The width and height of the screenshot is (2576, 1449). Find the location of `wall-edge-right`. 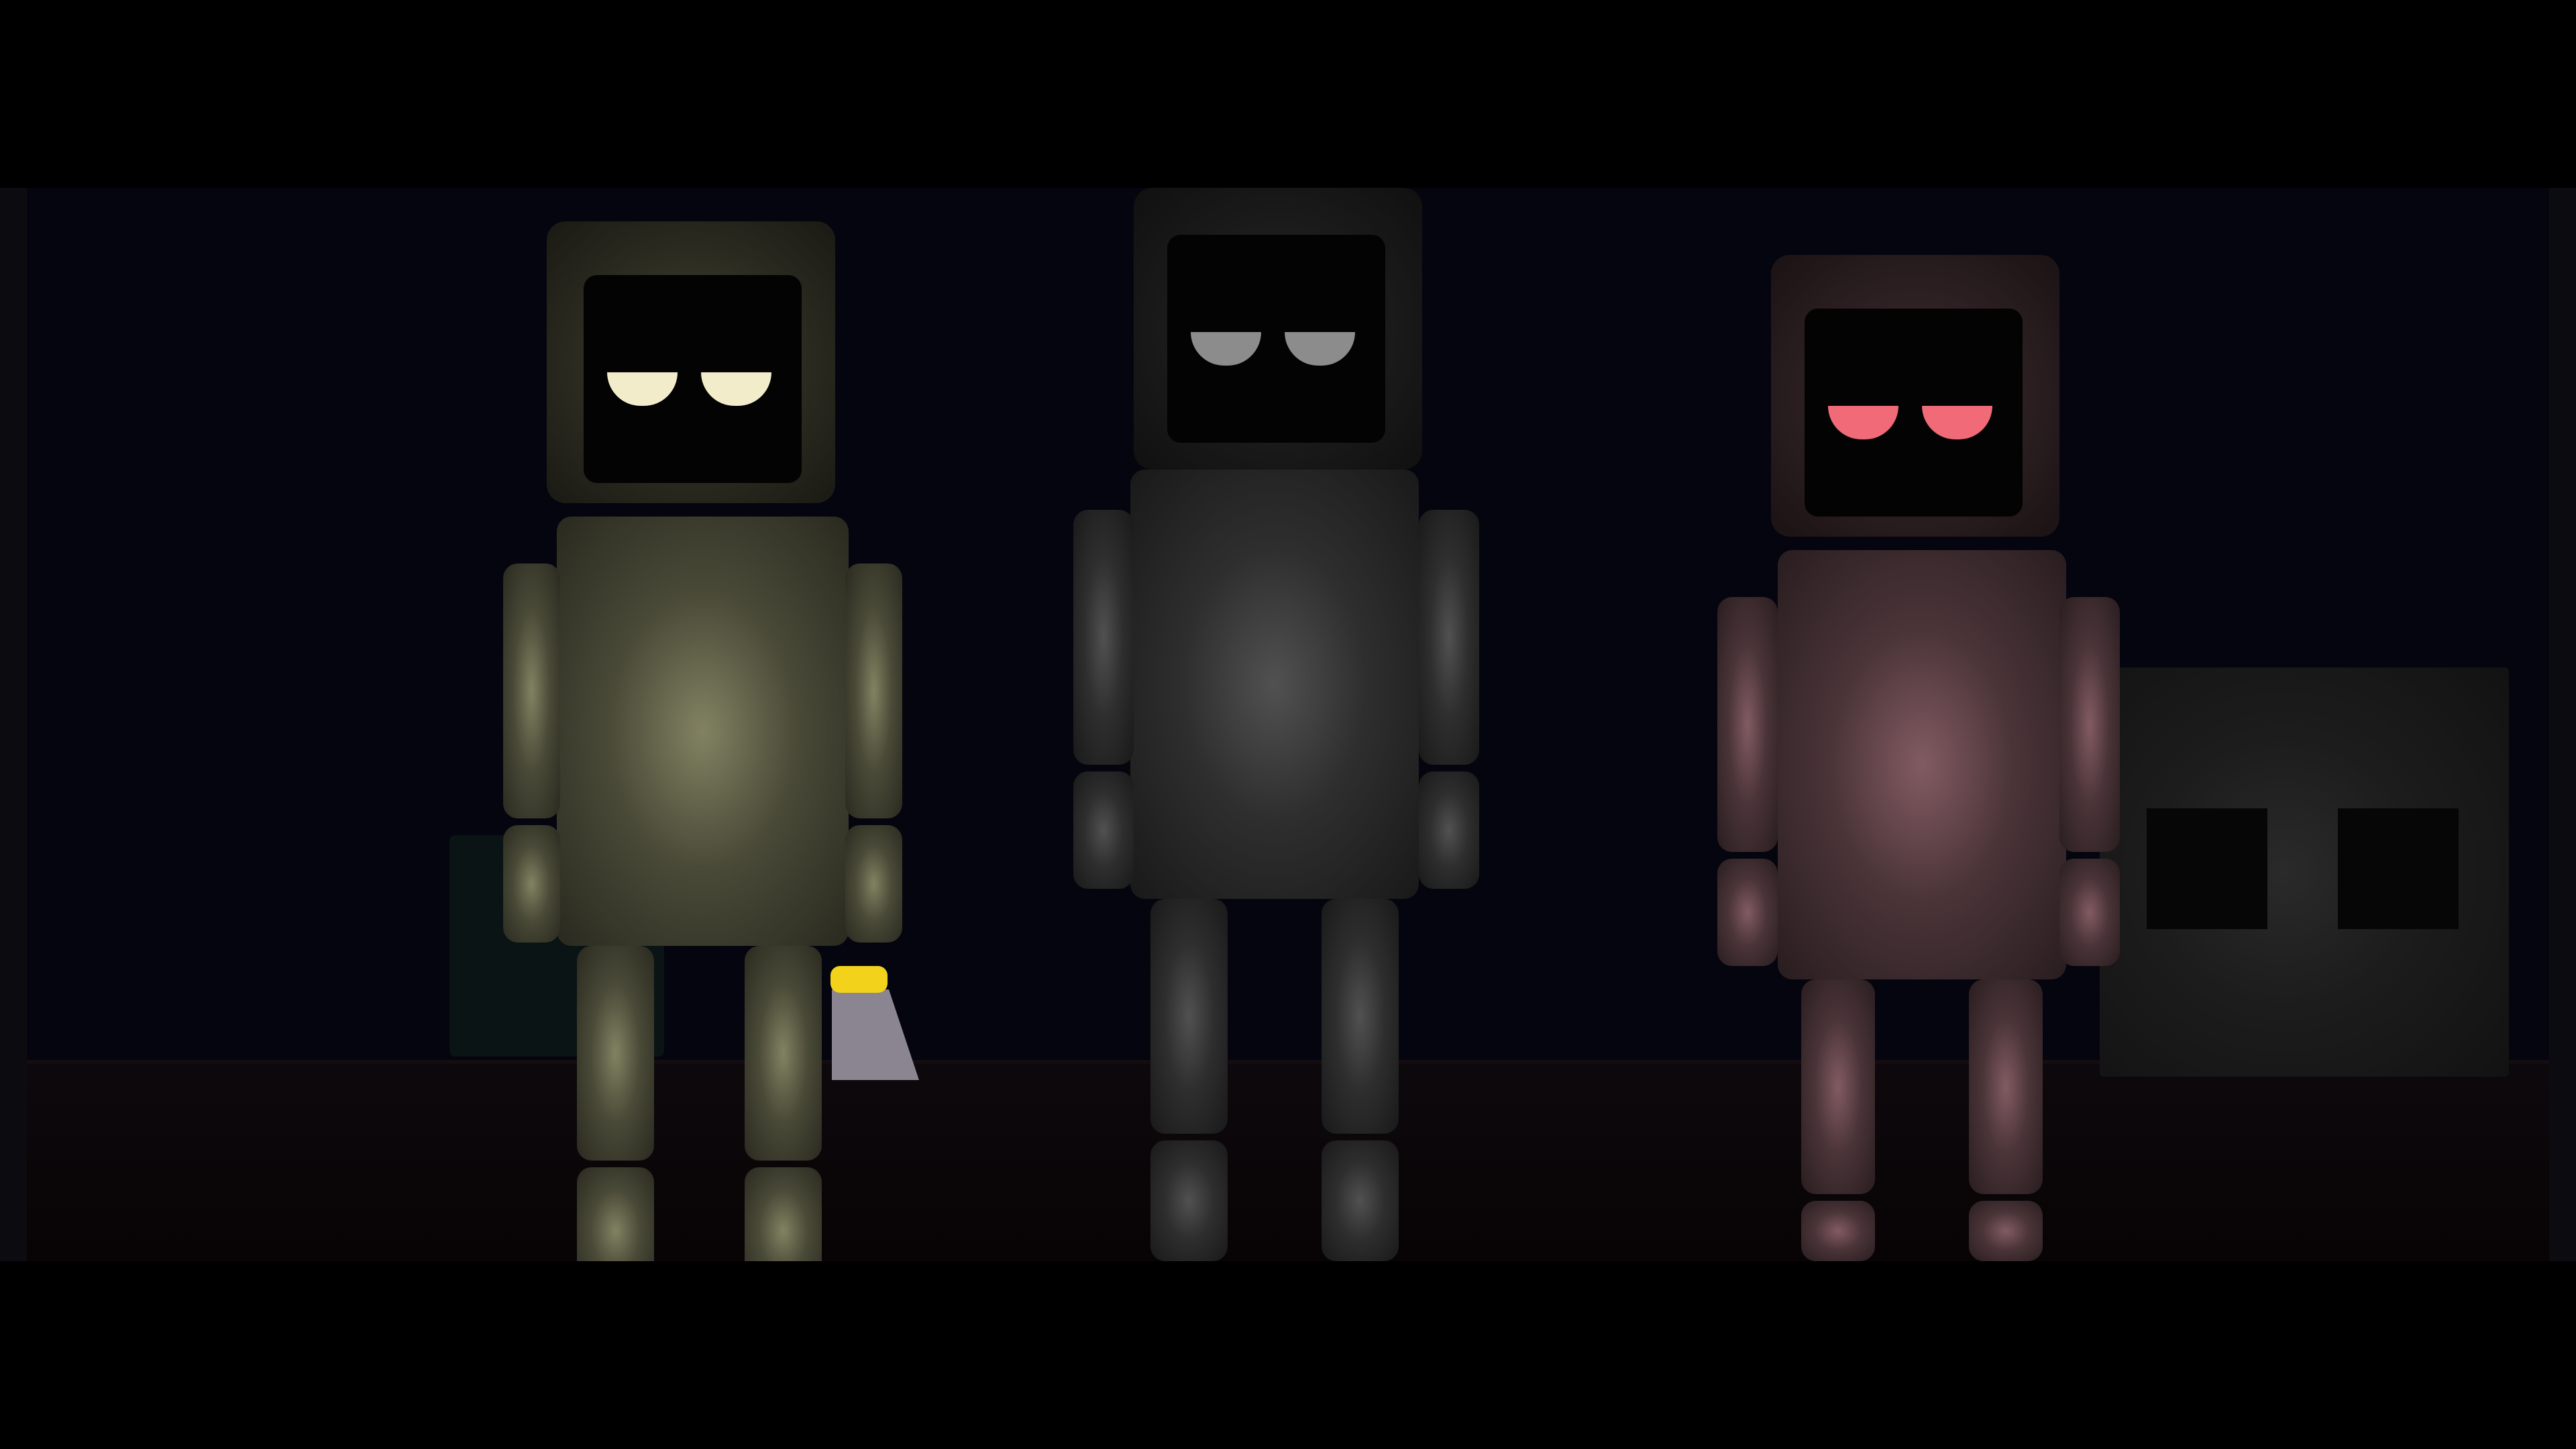

wall-edge-right is located at coordinates (2562, 724).